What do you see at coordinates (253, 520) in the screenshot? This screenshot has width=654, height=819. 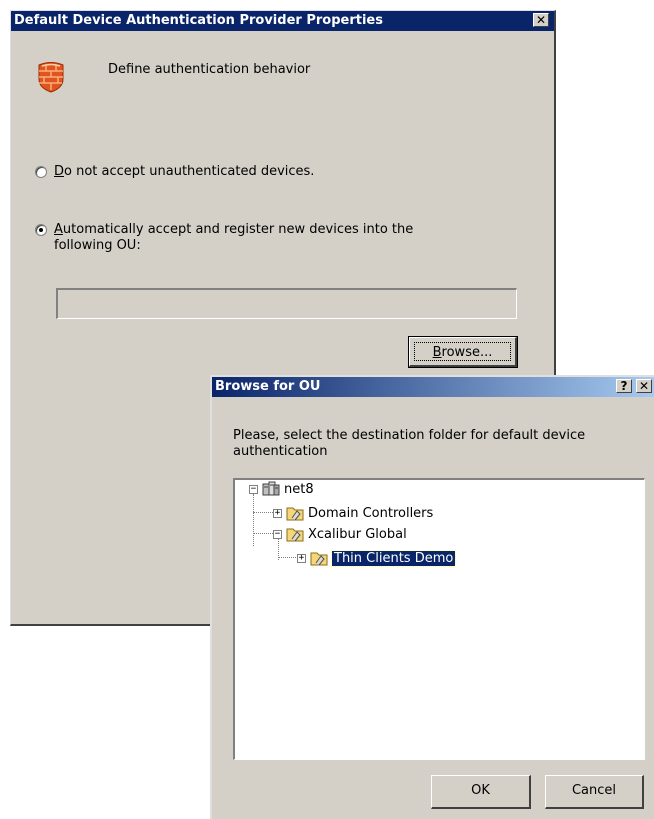 I see `tree-connector` at bounding box center [253, 520].